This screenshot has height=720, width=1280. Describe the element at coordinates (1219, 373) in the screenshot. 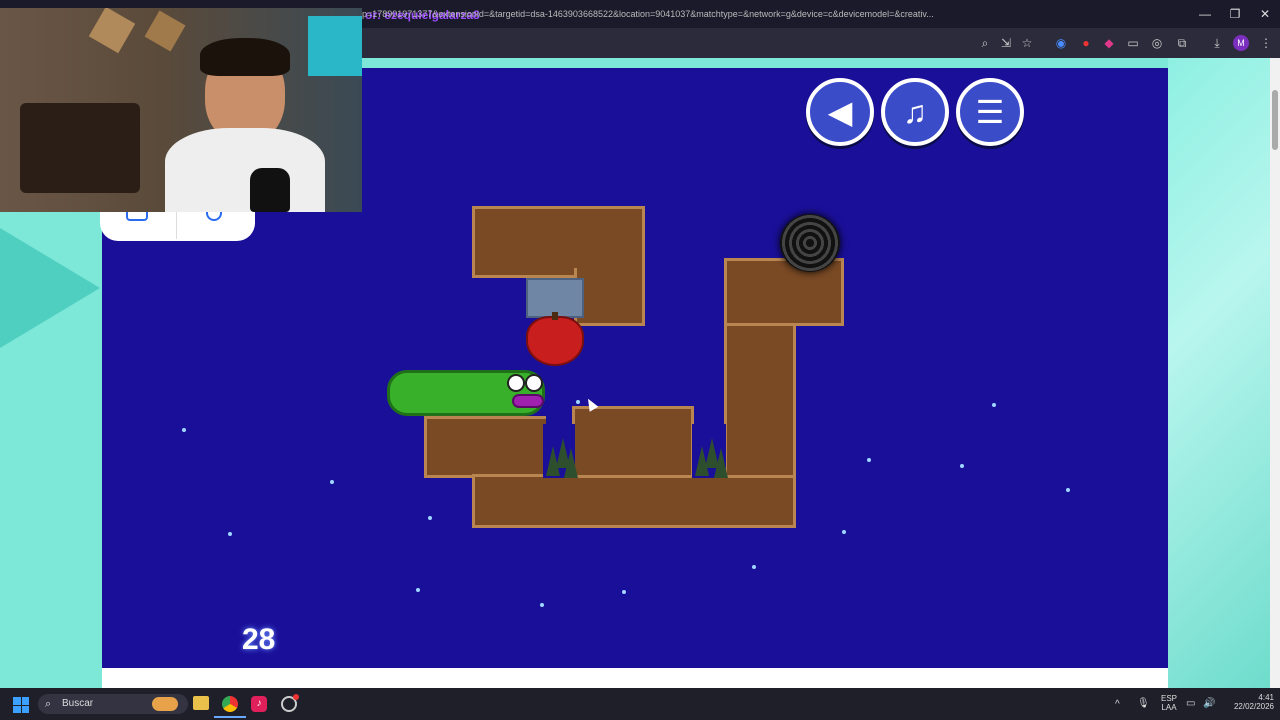

I see `page-decoration-right` at that location.